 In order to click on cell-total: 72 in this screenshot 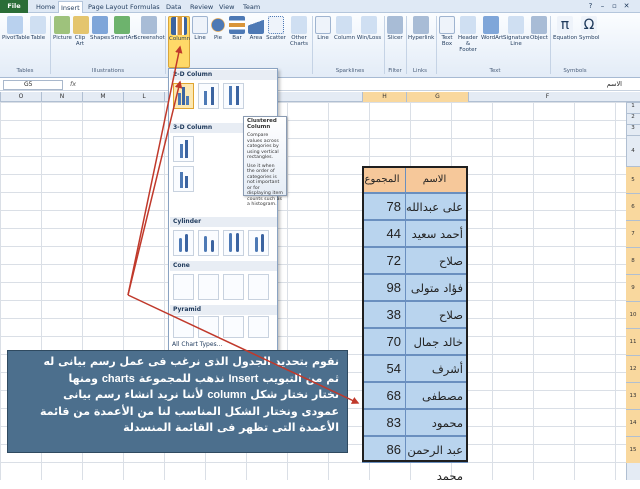, I will do `click(384, 260)`.